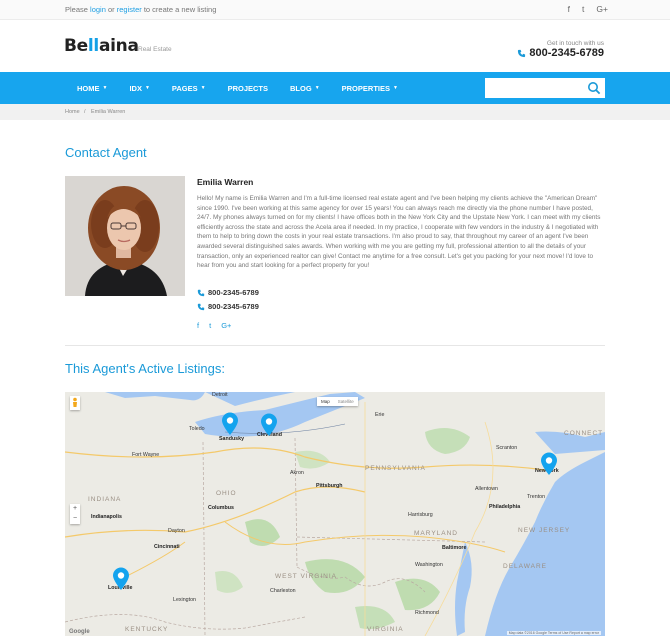 Image resolution: width=670 pixels, height=636 pixels. Describe the element at coordinates (525, 566) in the screenshot. I see `map-label-state: DELAWARE` at that location.